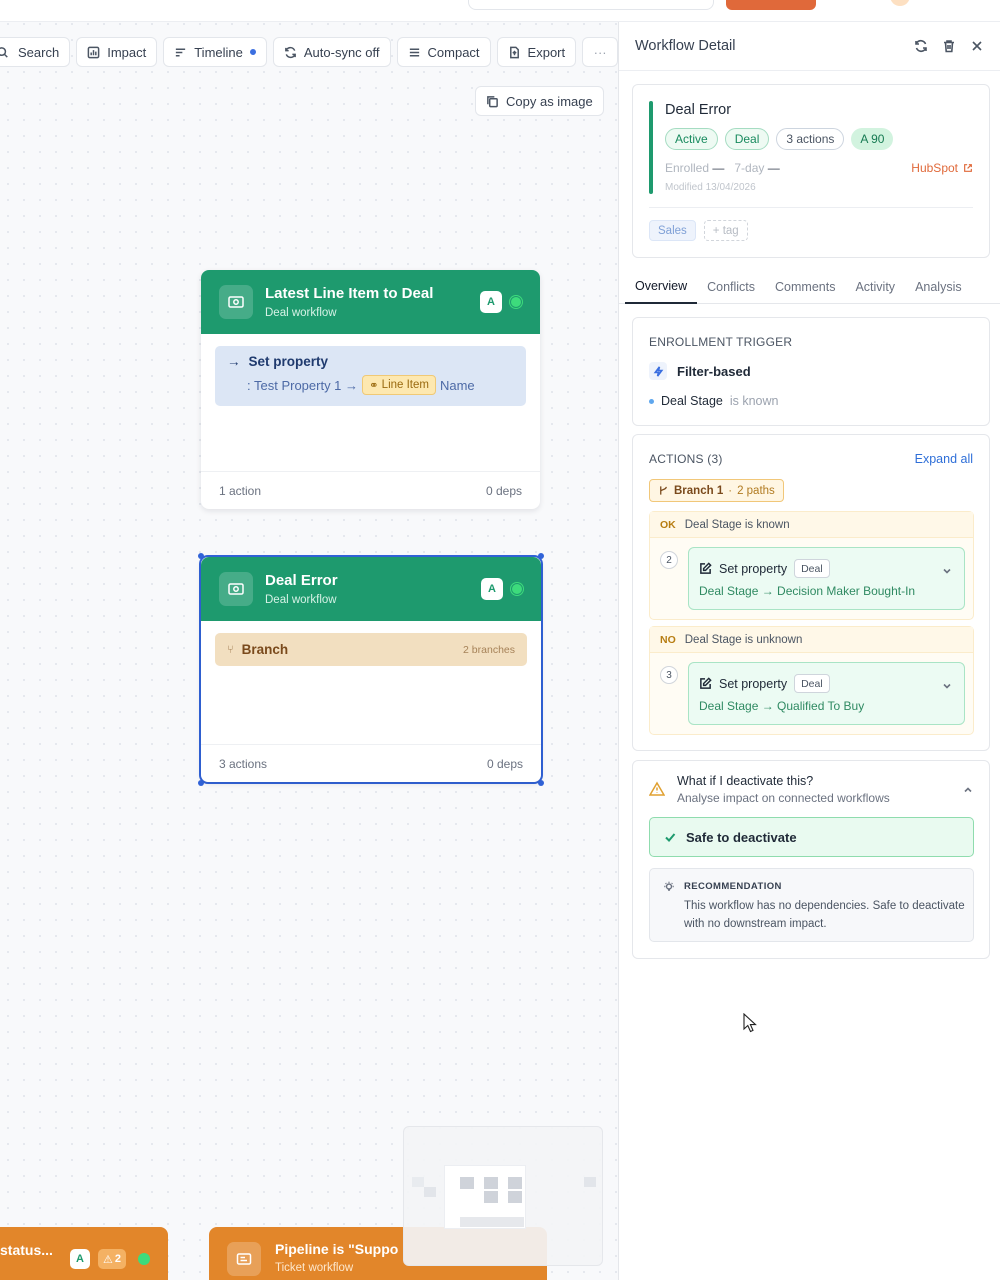  I want to click on impact-button: Impact, so click(117, 52).